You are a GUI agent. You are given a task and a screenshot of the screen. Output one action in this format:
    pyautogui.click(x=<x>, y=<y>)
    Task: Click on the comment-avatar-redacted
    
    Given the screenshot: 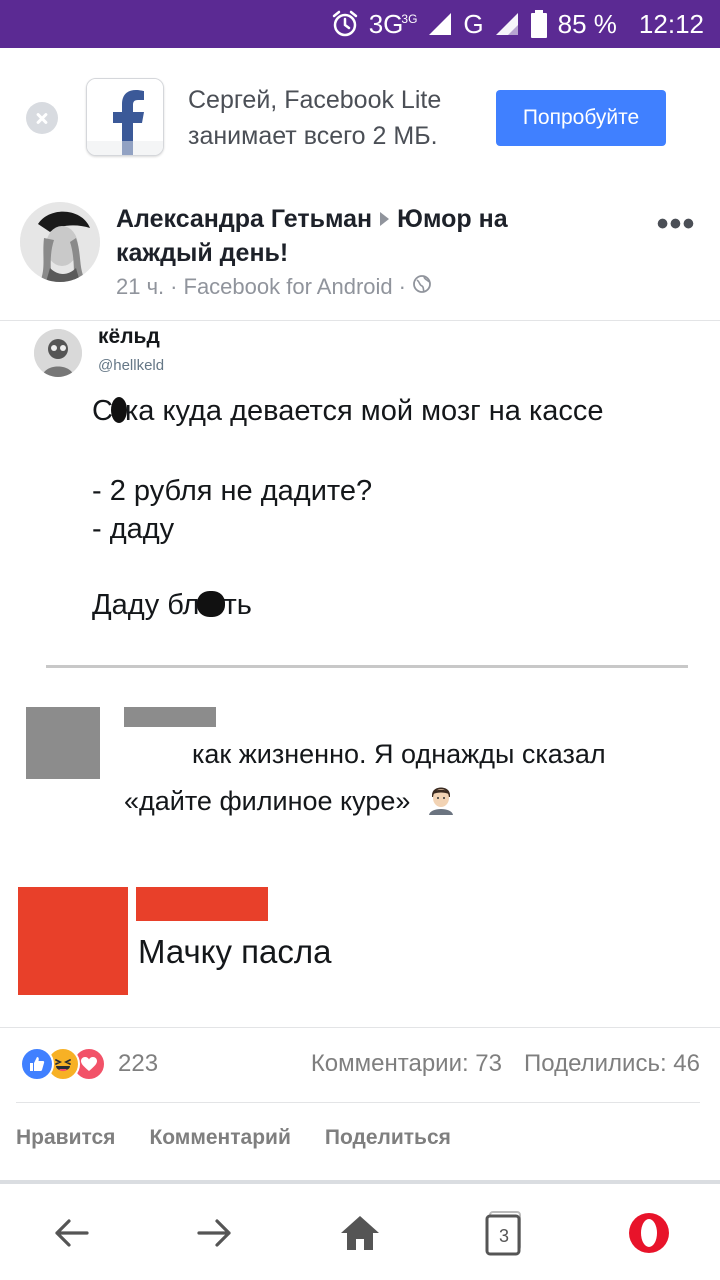 What is the action you would take?
    pyautogui.click(x=63, y=743)
    